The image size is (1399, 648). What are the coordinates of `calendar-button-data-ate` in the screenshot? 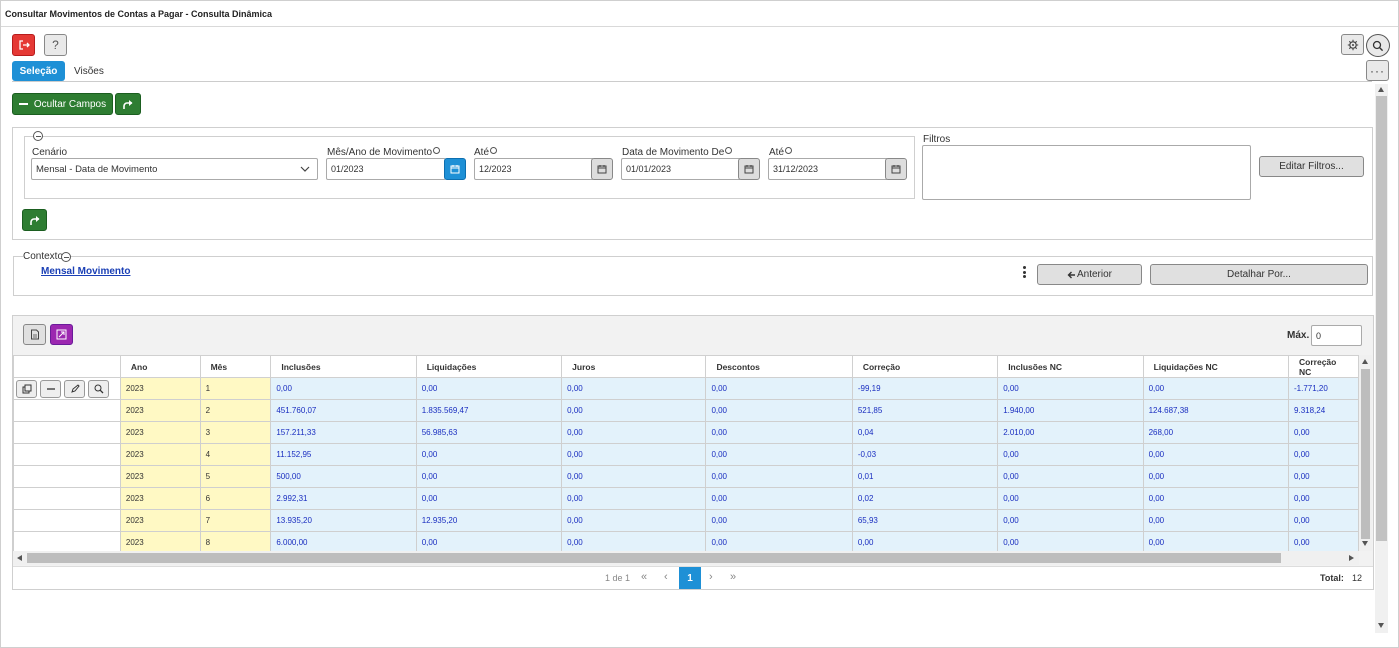 It's located at (896, 169).